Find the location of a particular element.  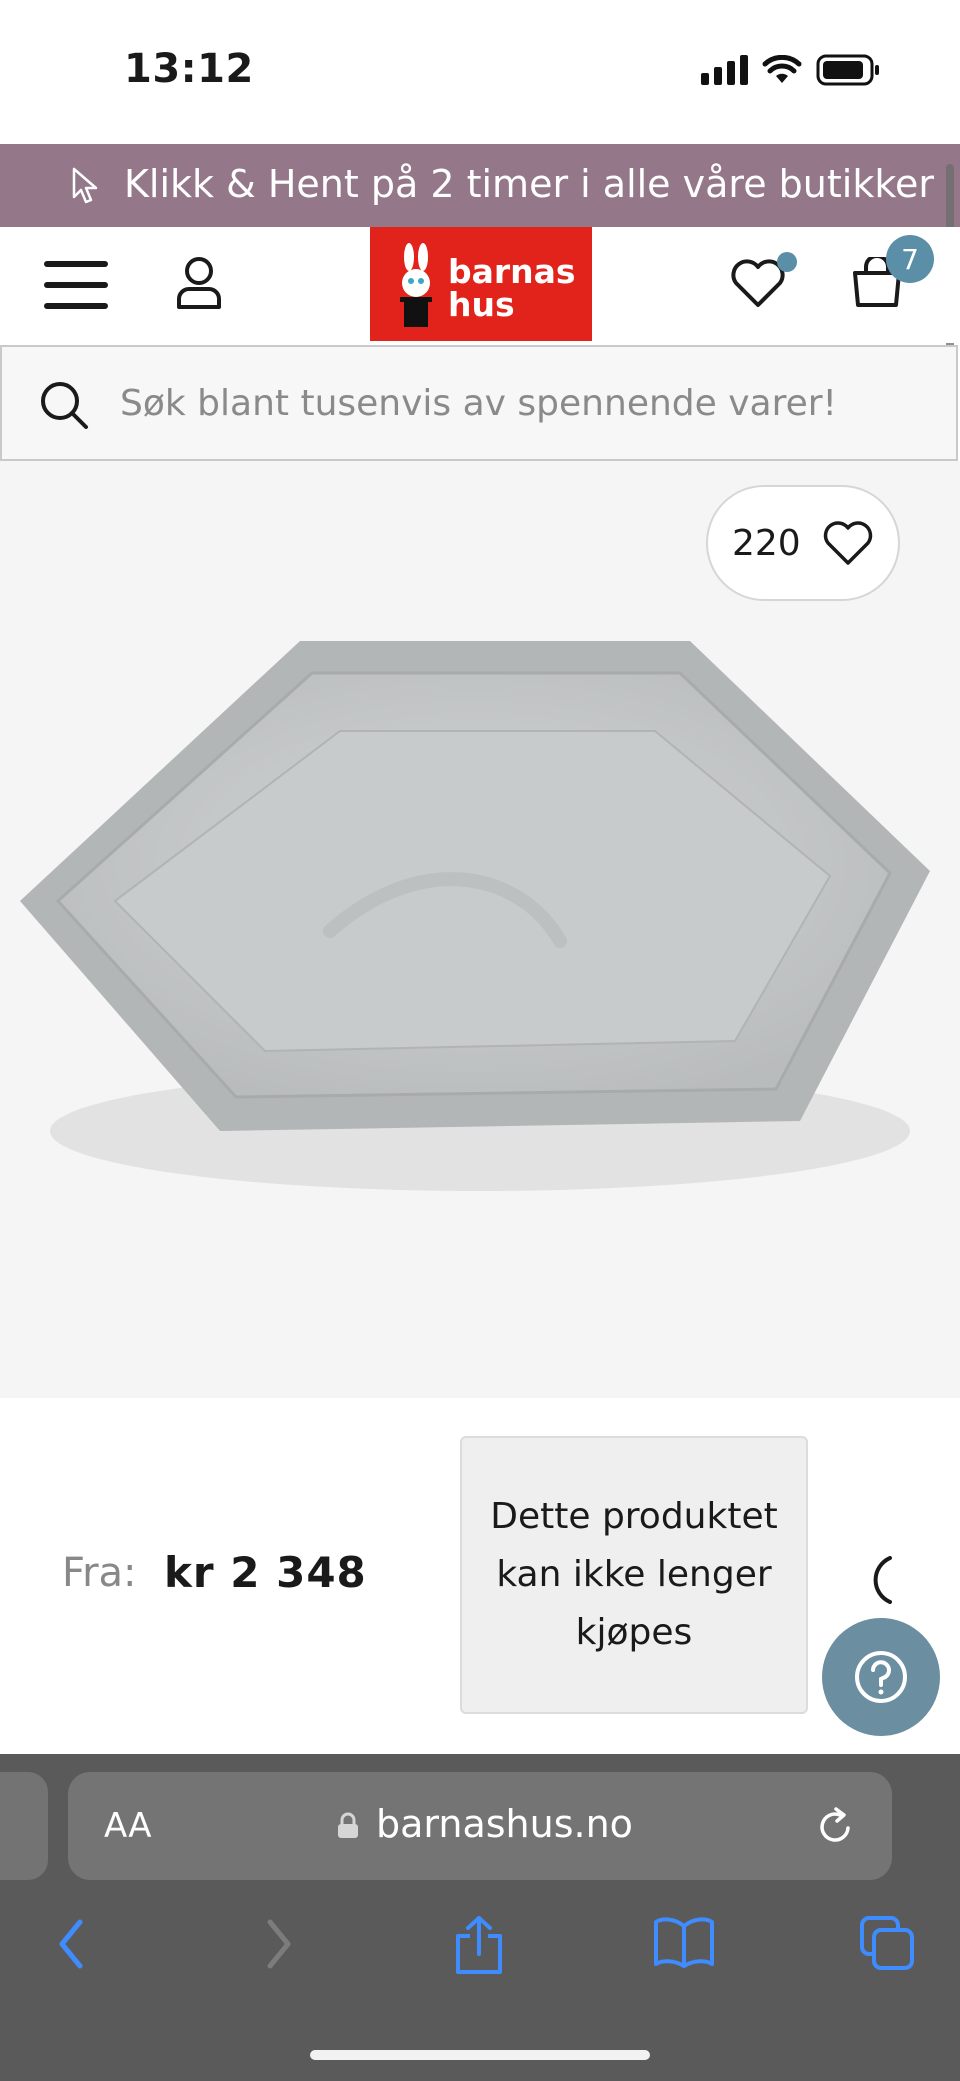

status-icons is located at coordinates (790, 70).